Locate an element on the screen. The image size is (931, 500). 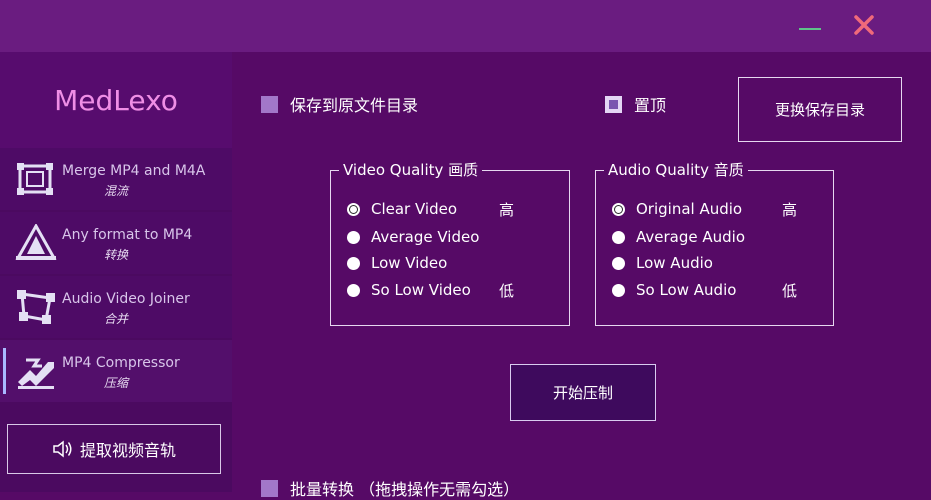
convert-icon is located at coordinates (36, 242).